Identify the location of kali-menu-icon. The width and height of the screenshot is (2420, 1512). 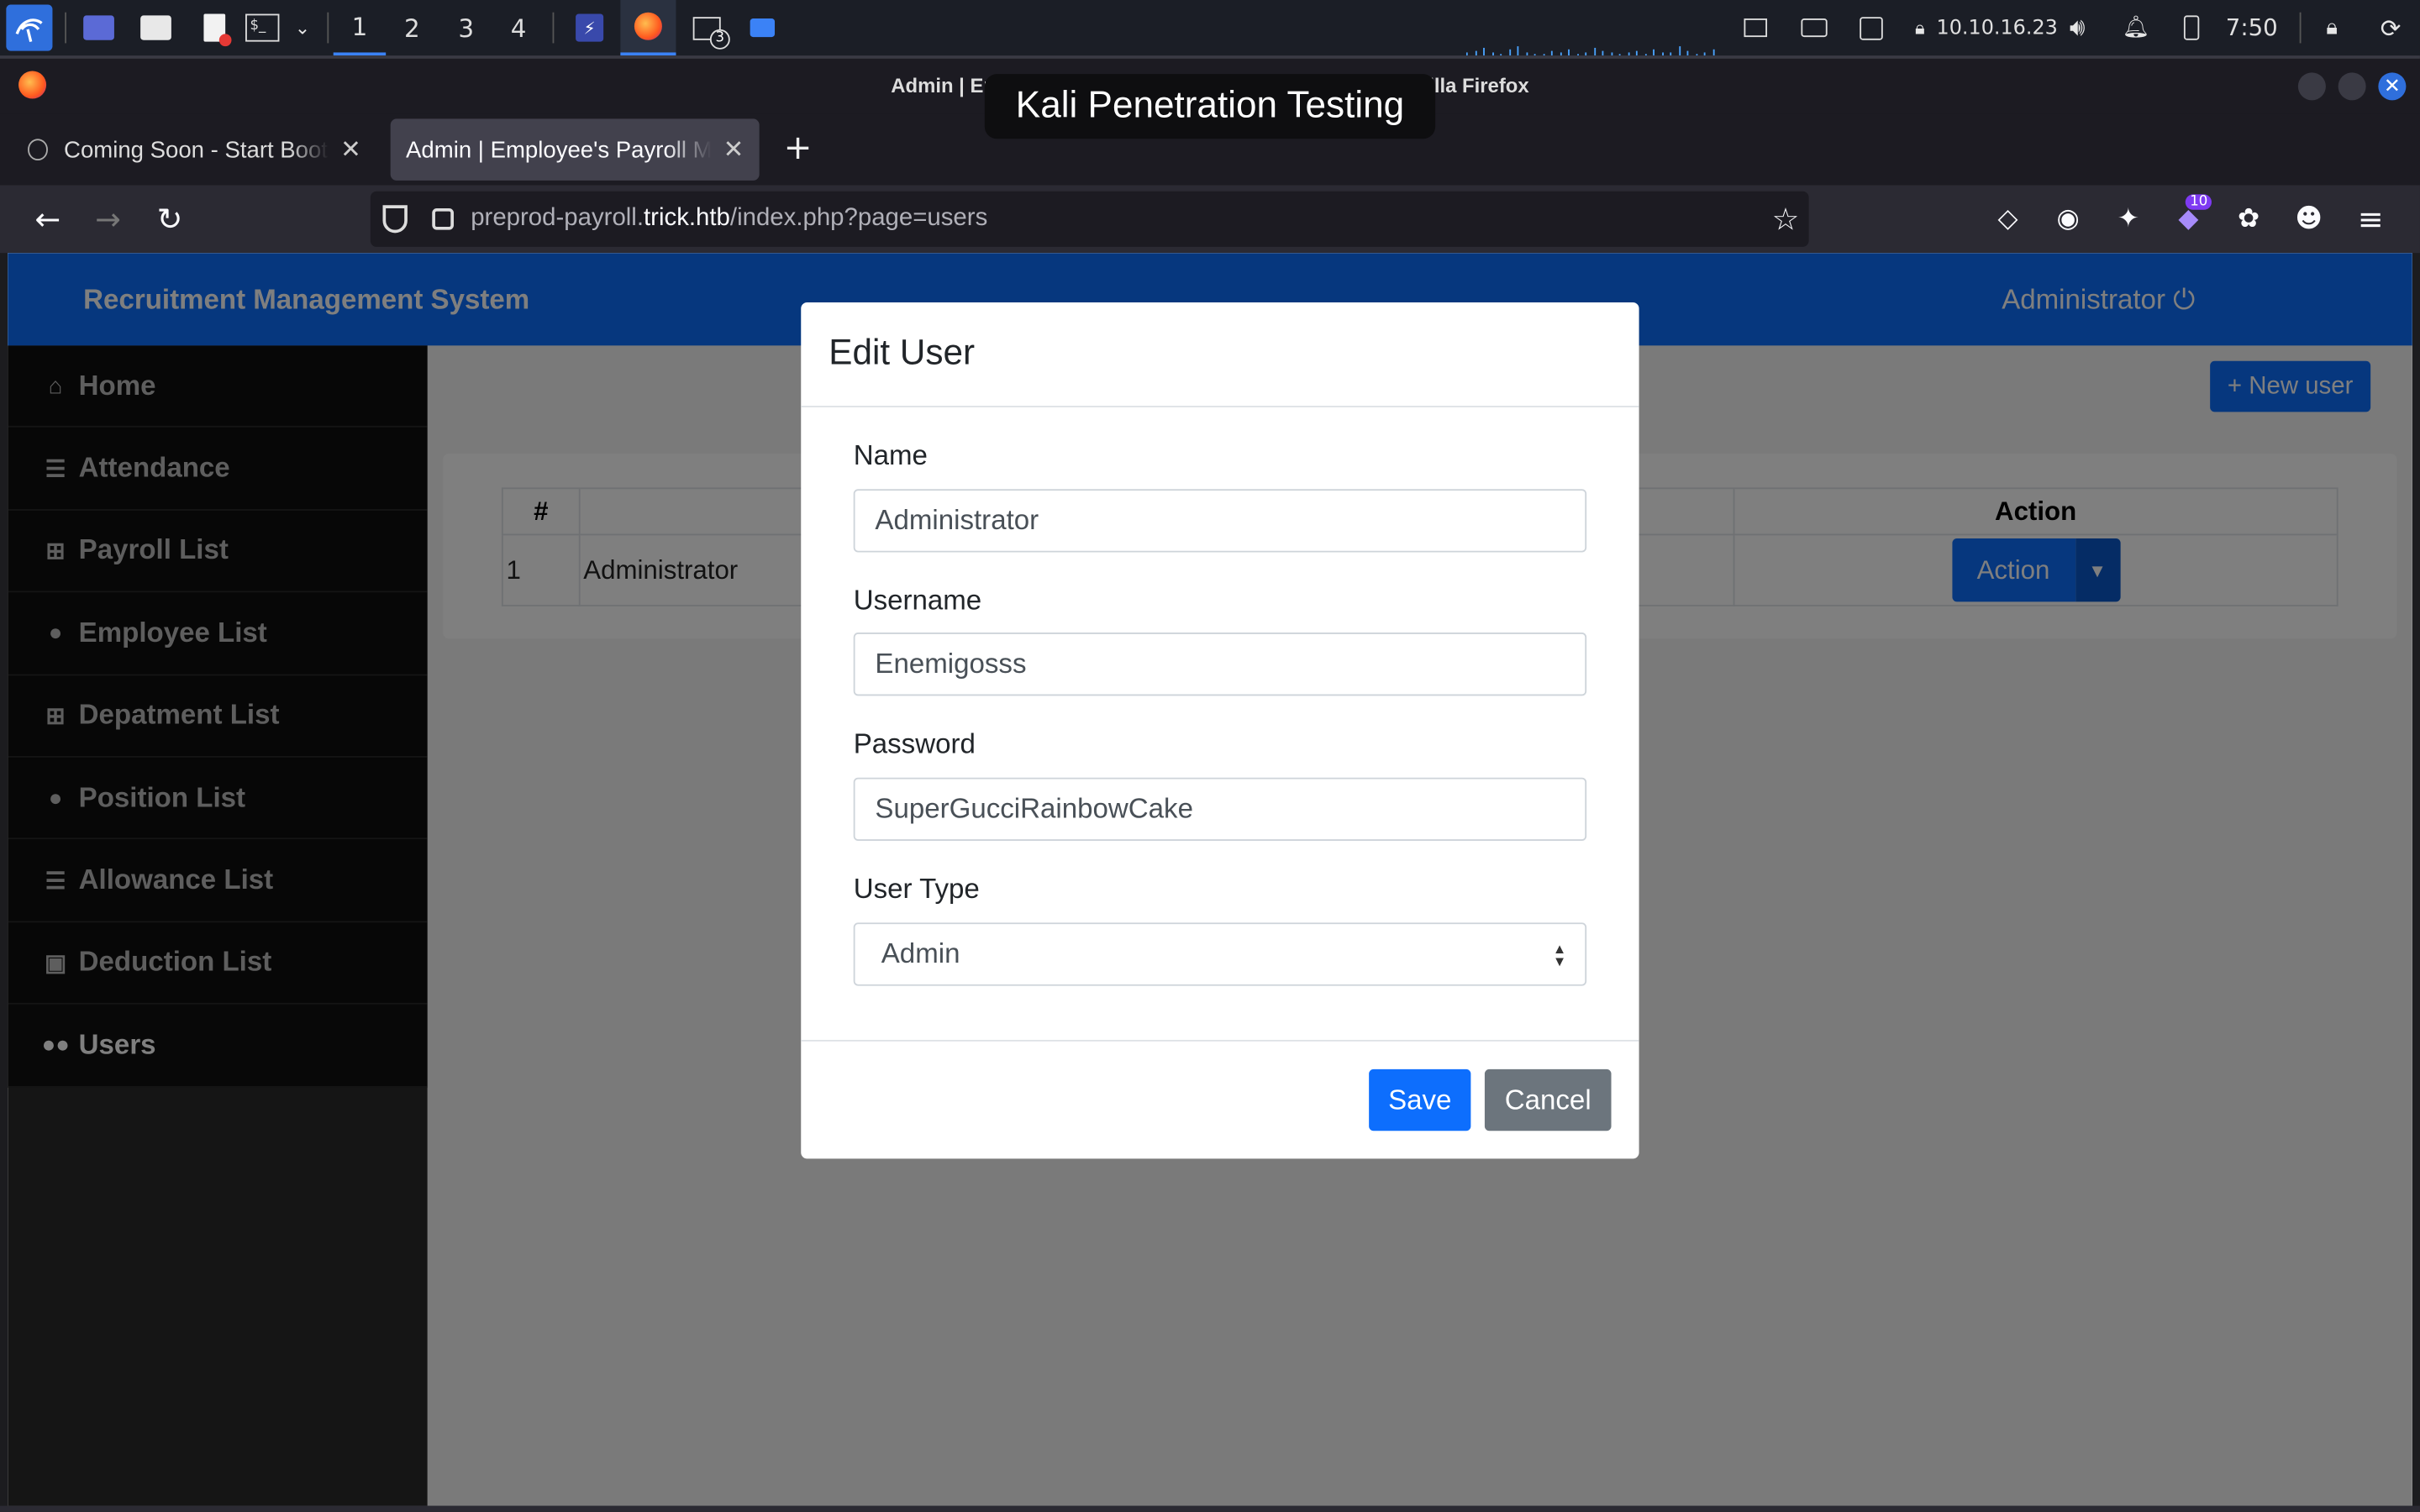
(29, 27).